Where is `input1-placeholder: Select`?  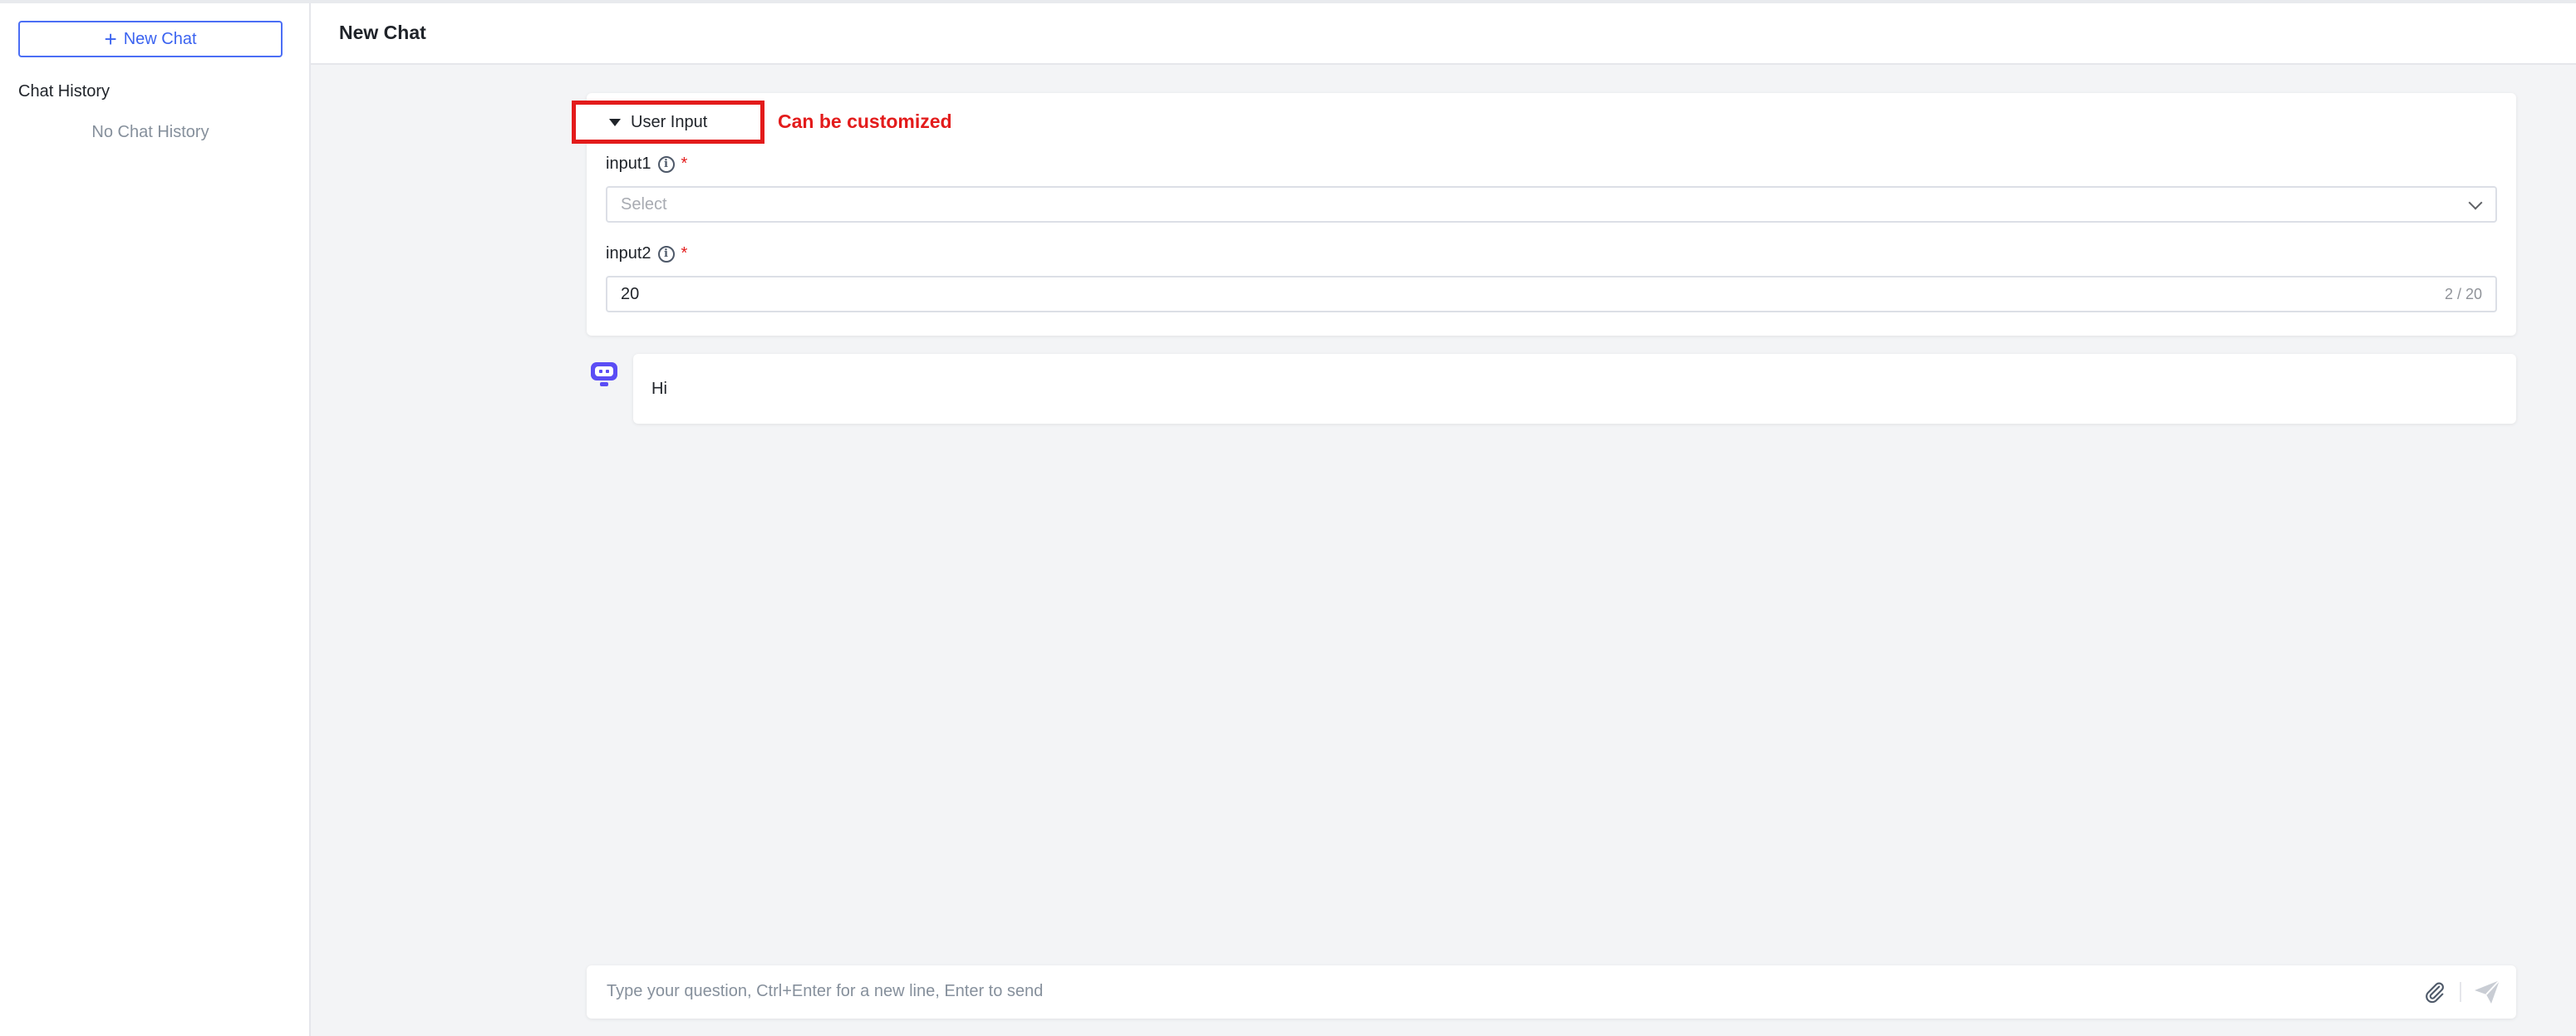
input1-placeholder: Select is located at coordinates (644, 204).